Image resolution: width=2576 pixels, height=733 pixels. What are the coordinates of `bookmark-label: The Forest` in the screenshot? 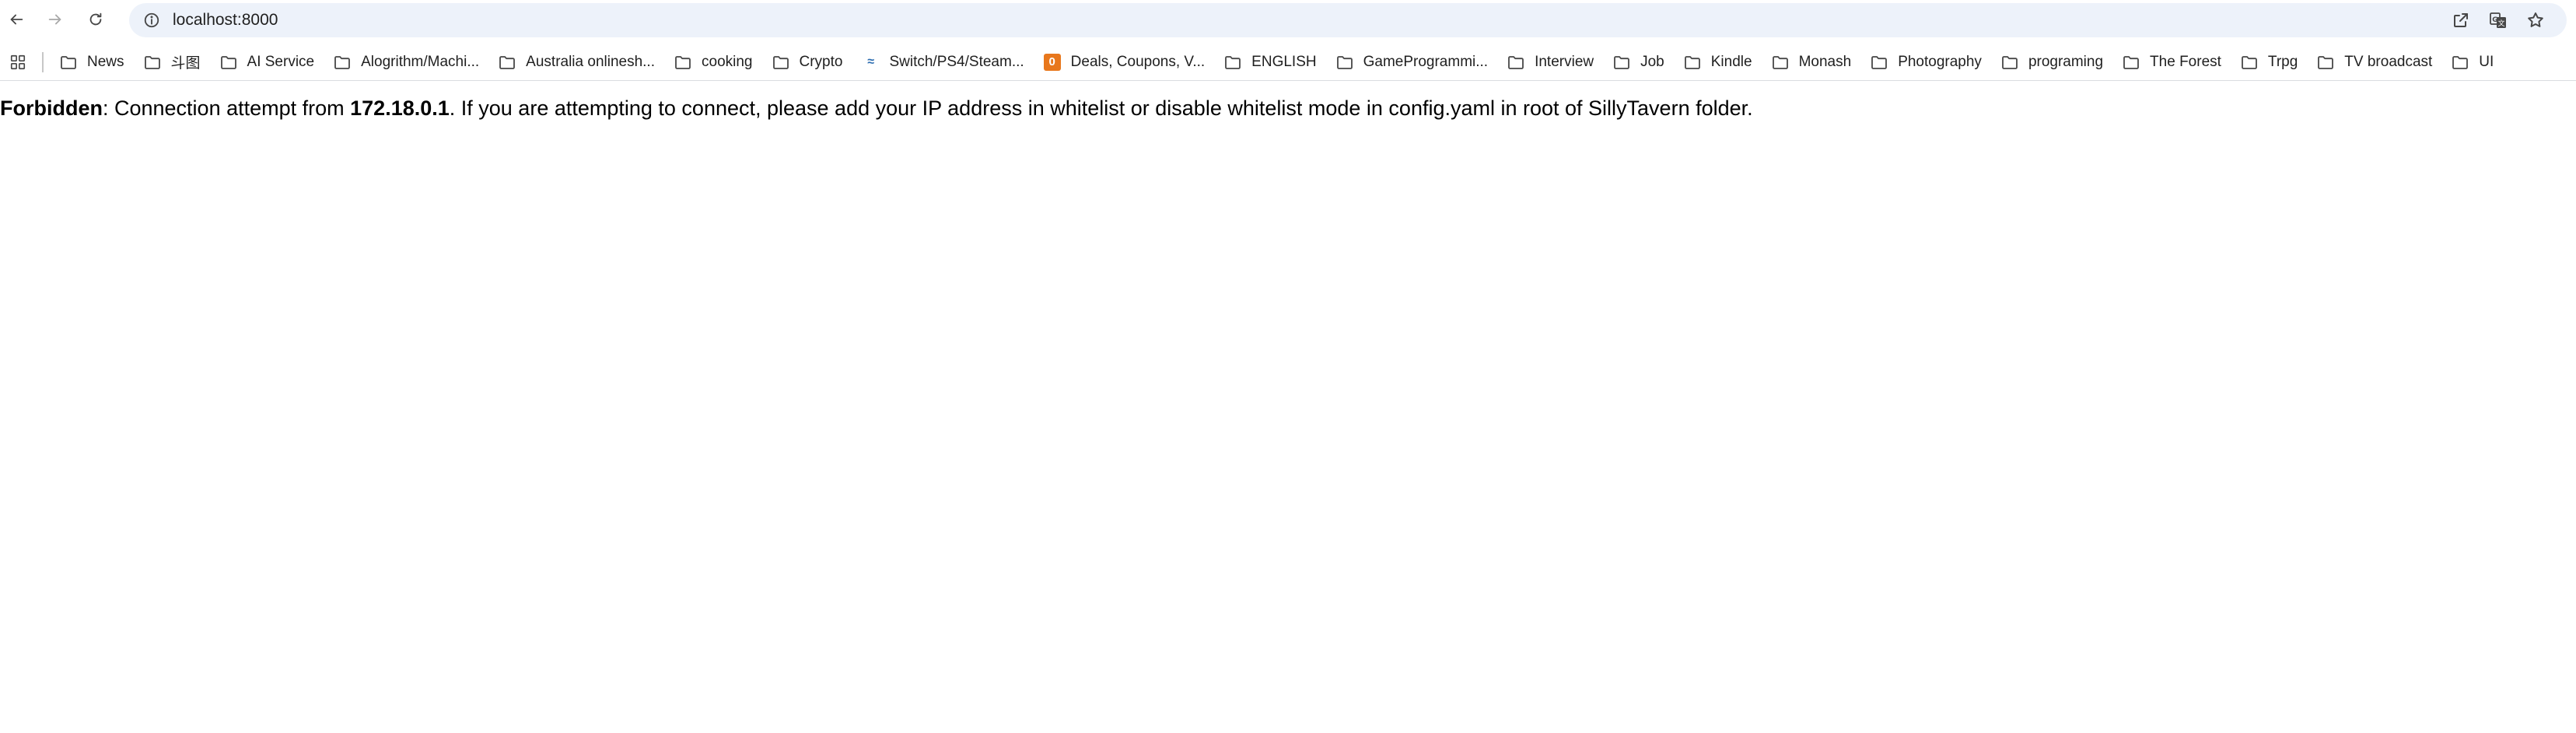 It's located at (2185, 61).